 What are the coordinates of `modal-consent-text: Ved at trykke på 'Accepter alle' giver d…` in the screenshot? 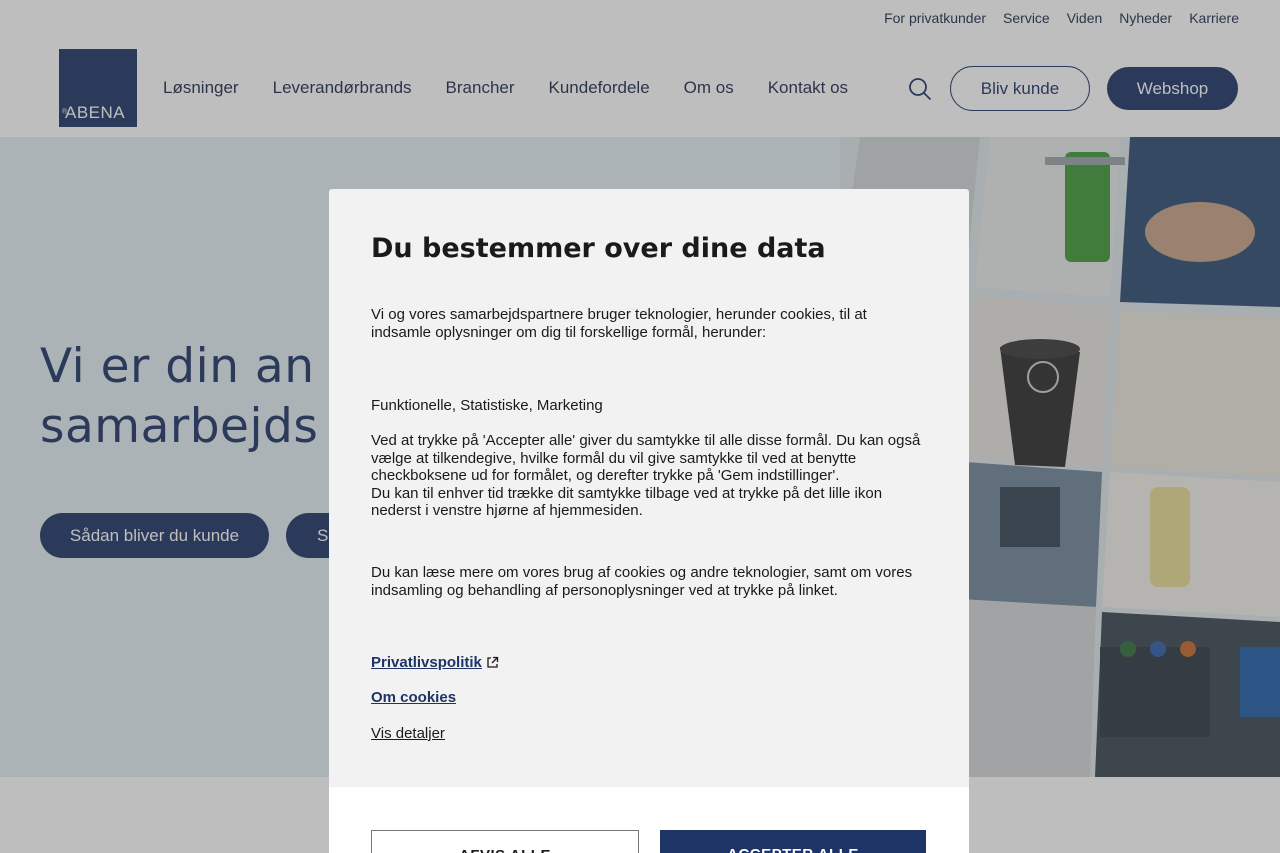 It's located at (651, 476).